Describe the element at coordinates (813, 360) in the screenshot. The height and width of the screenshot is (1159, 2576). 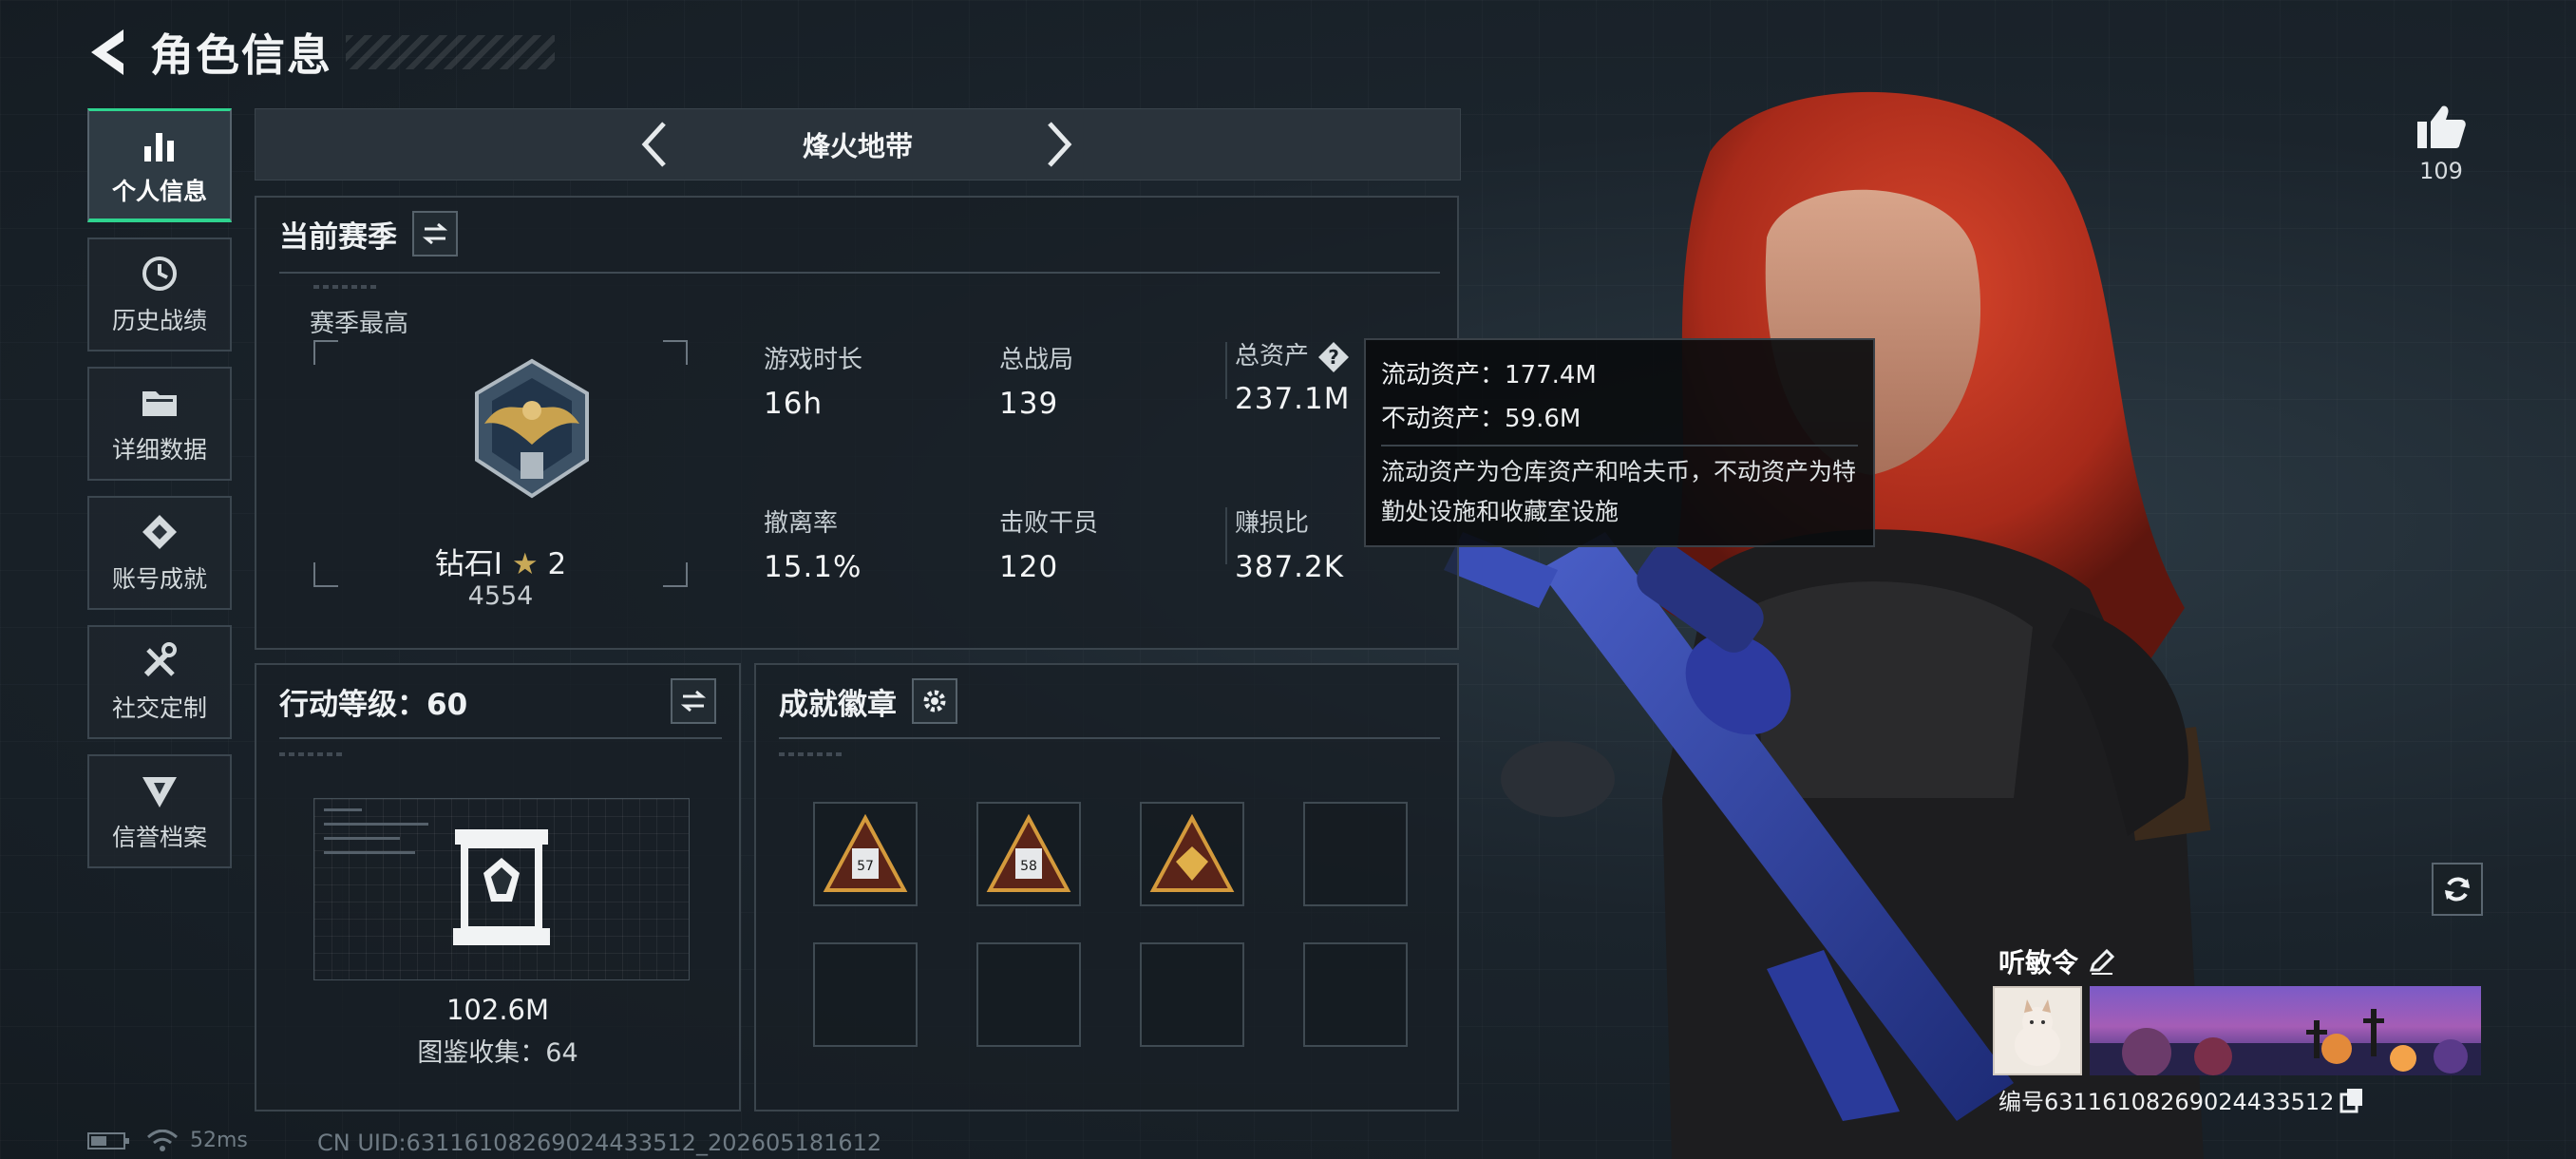
I see `stat-label: 游戏时长` at that location.